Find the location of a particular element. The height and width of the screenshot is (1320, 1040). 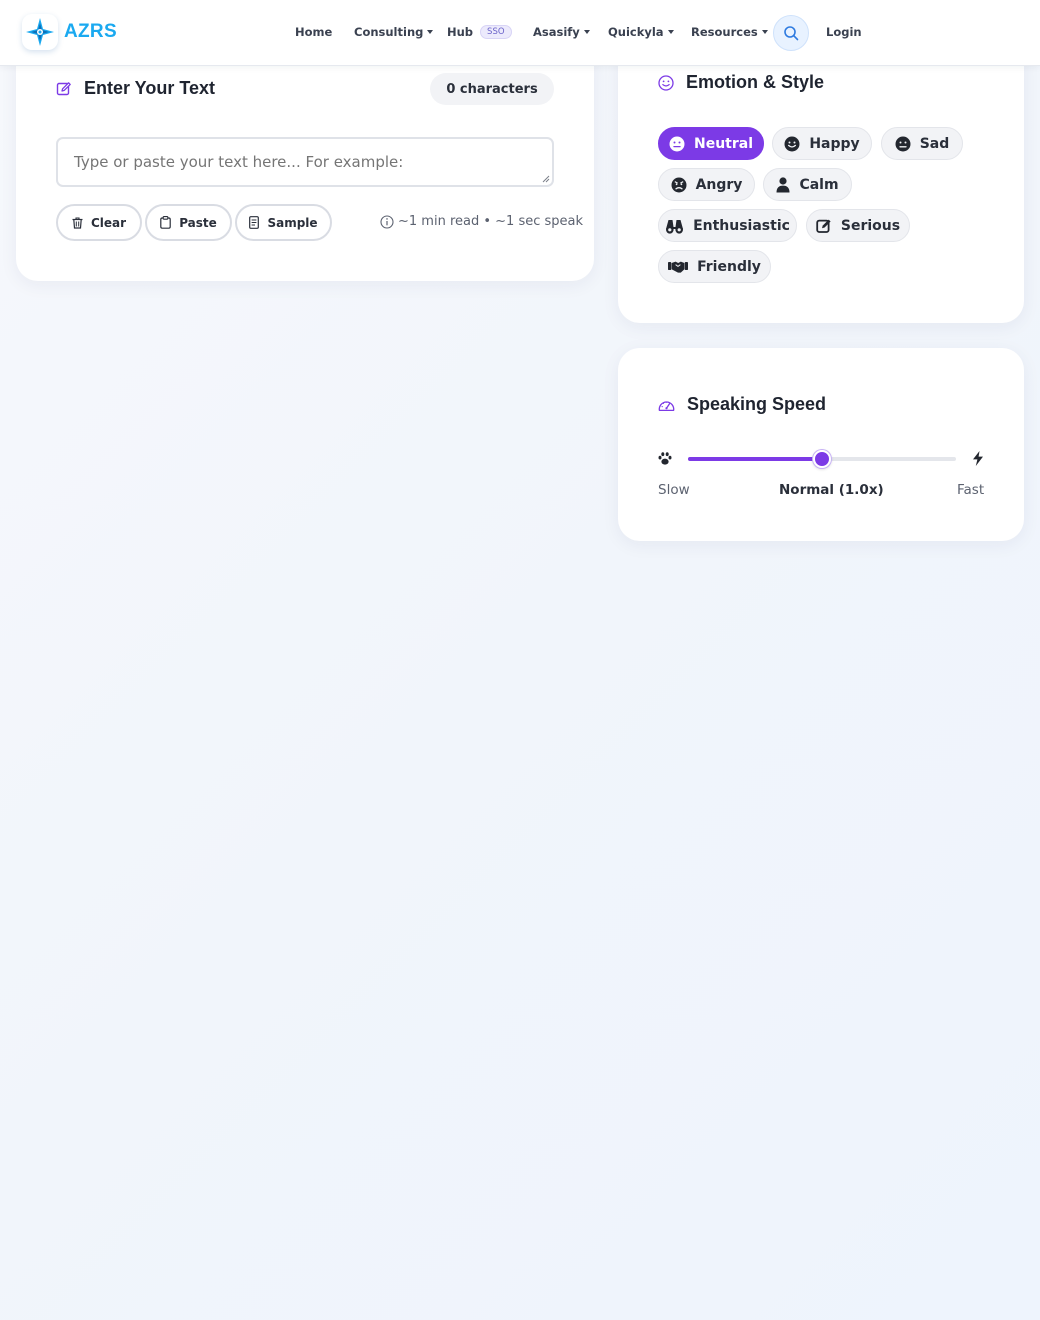

emotion-enthusiastic-label: Enthusiastic is located at coordinates (741, 225).